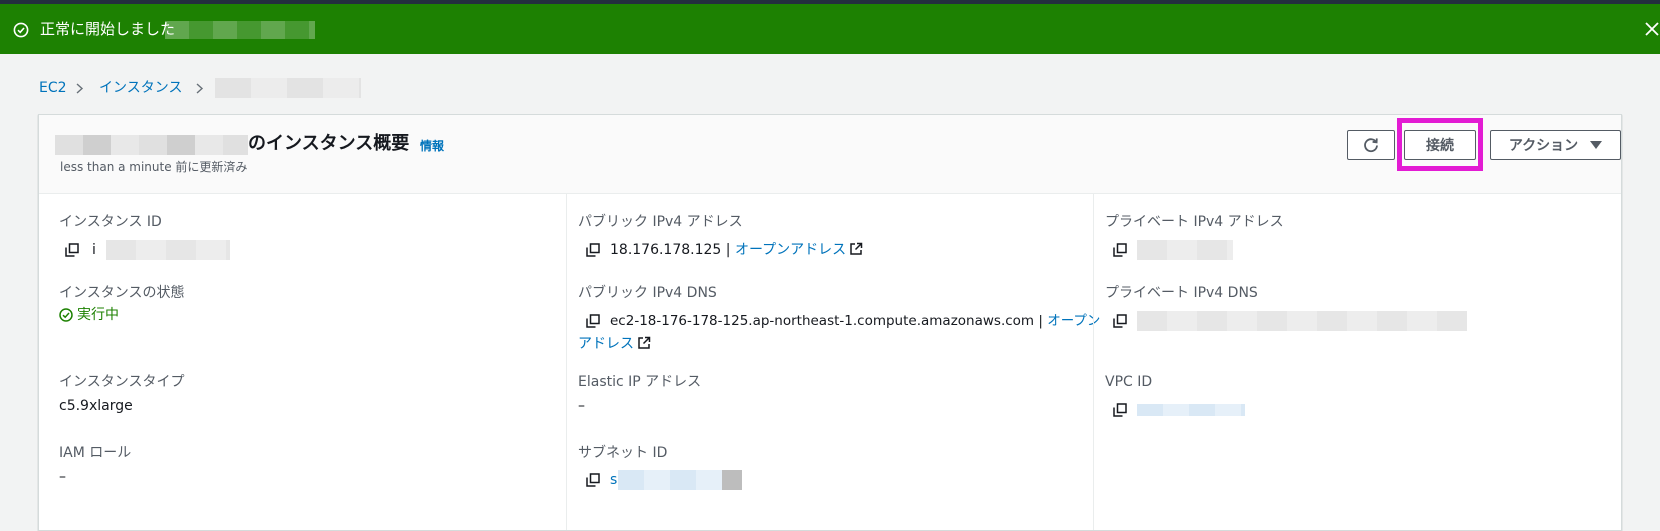 Image resolution: width=1660 pixels, height=531 pixels. Describe the element at coordinates (640, 382) in the screenshot. I see `elastic-ip-label: Elastic IP アドレス` at that location.